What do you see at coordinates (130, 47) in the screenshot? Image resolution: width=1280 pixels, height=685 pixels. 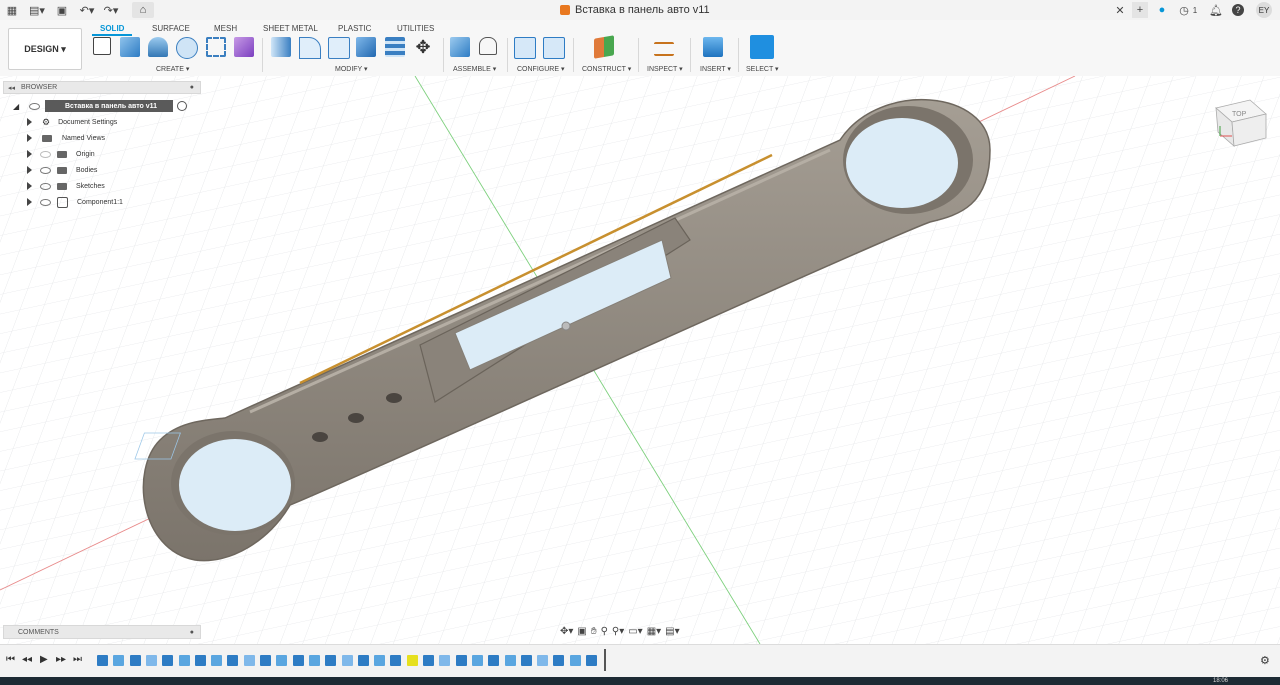 I see `extrude-icon` at bounding box center [130, 47].